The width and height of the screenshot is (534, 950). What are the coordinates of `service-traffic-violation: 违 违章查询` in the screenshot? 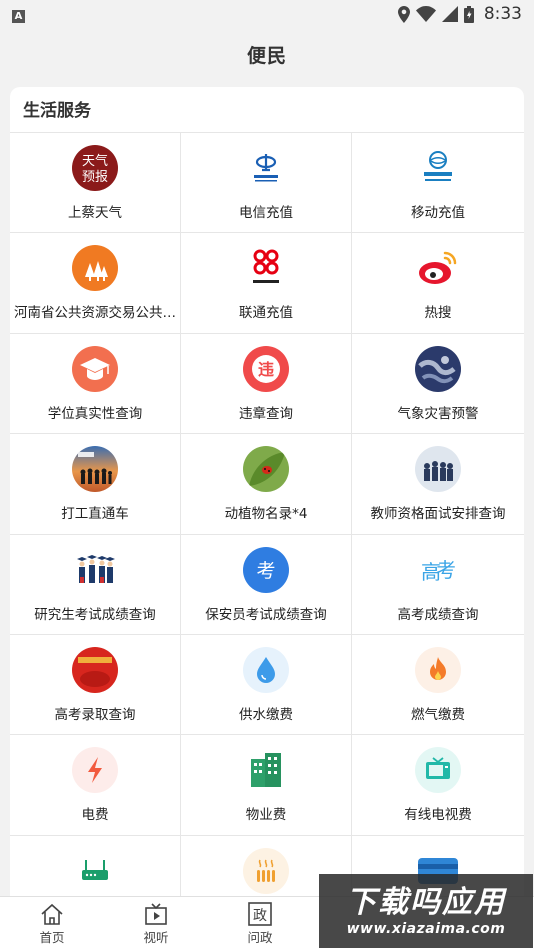 It's located at (266, 384).